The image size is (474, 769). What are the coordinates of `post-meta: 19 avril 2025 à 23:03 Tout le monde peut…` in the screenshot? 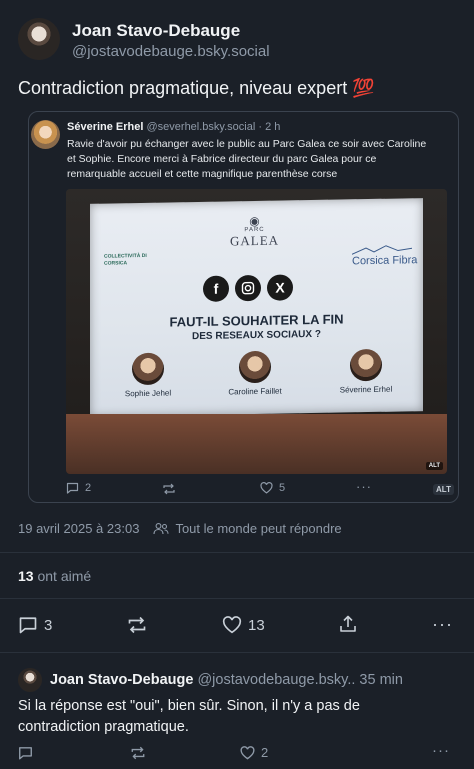 It's located at (180, 528).